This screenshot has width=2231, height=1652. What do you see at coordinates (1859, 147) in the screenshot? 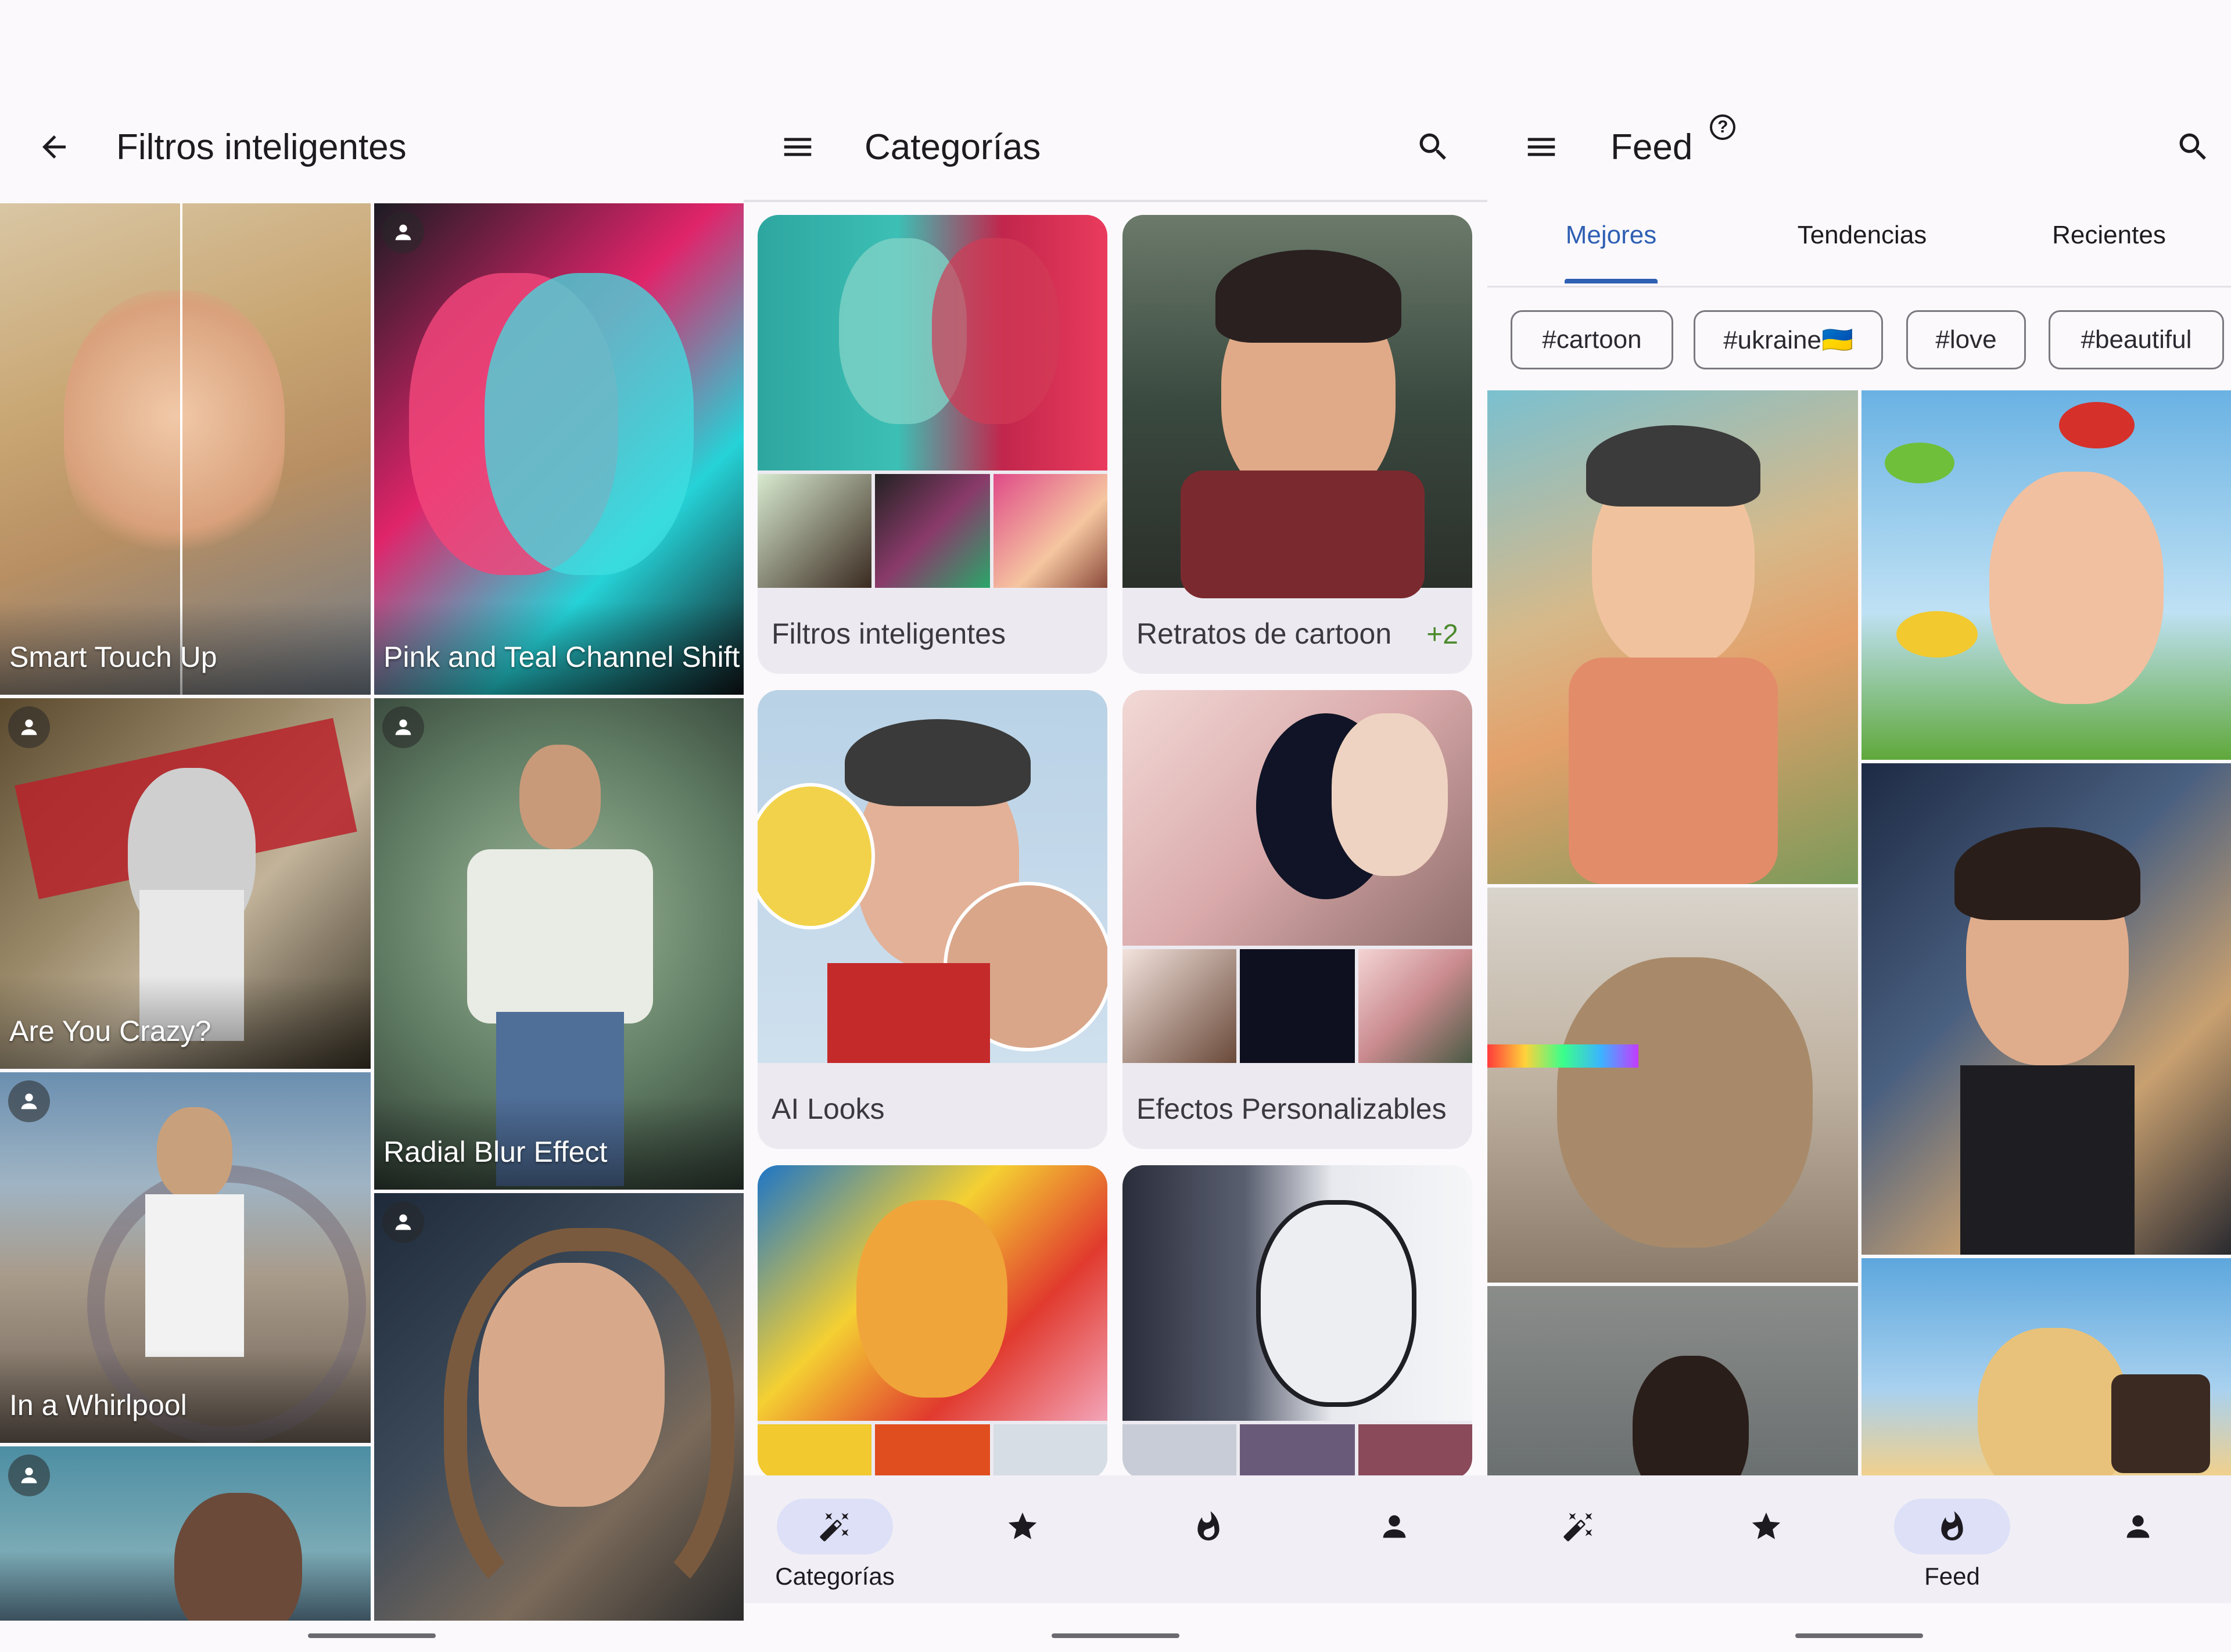
I see `top-app-bar: Feed ?` at bounding box center [1859, 147].